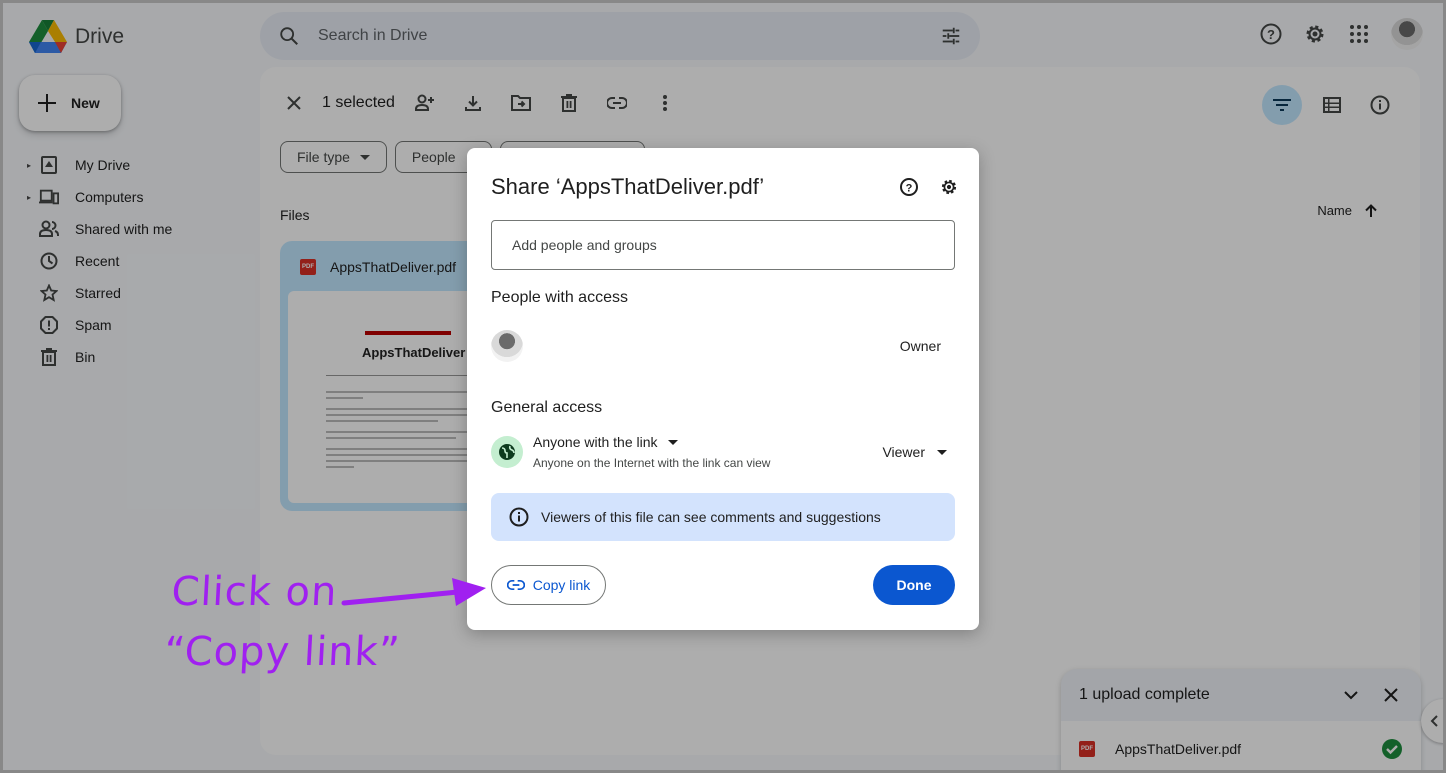 The width and height of the screenshot is (1446, 773). I want to click on annotation-arrow, so click(413, 592).